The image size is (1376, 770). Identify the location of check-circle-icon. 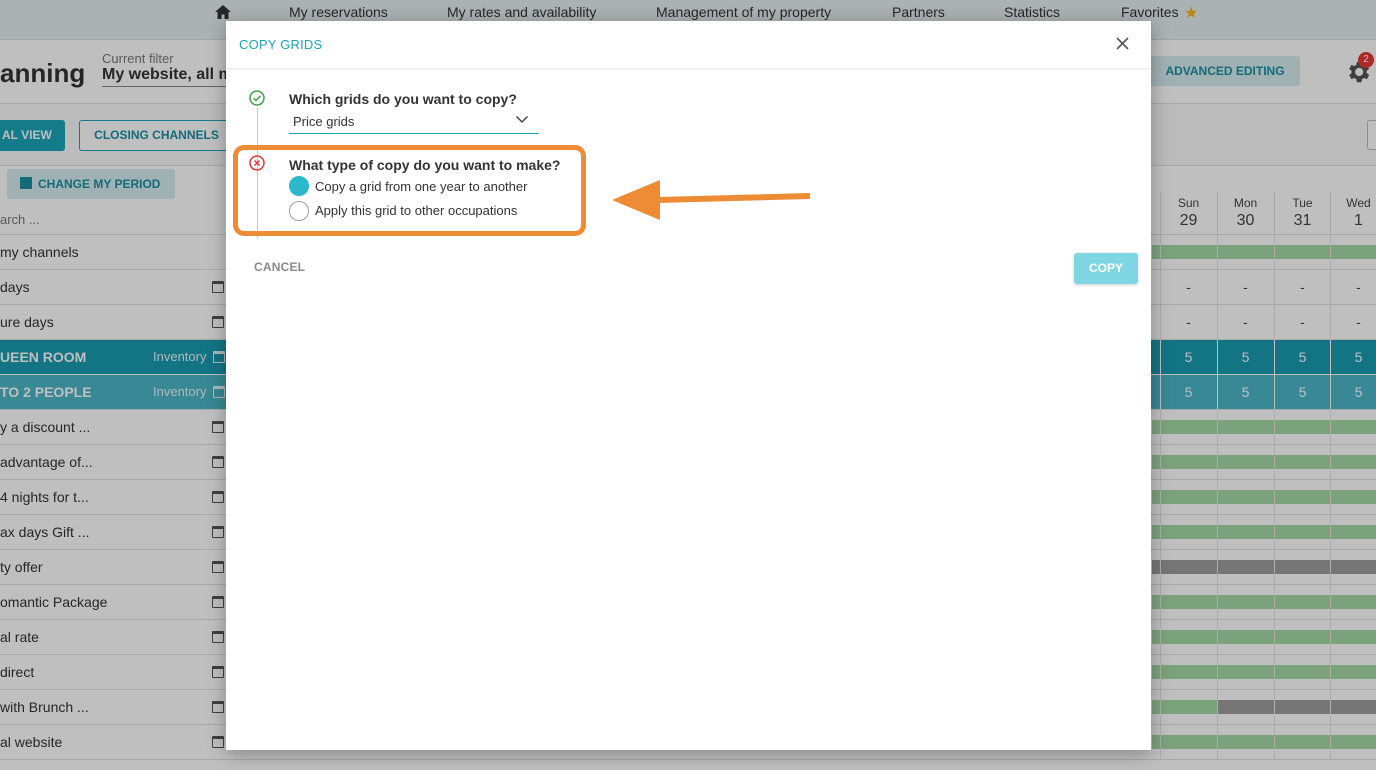
(257, 98).